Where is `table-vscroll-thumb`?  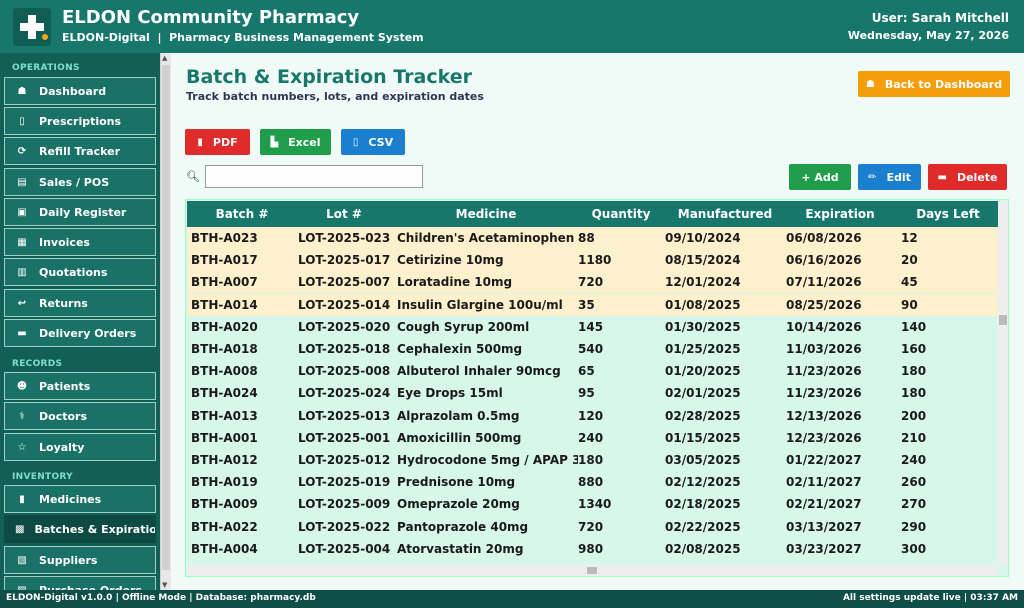 table-vscroll-thumb is located at coordinates (1003, 320).